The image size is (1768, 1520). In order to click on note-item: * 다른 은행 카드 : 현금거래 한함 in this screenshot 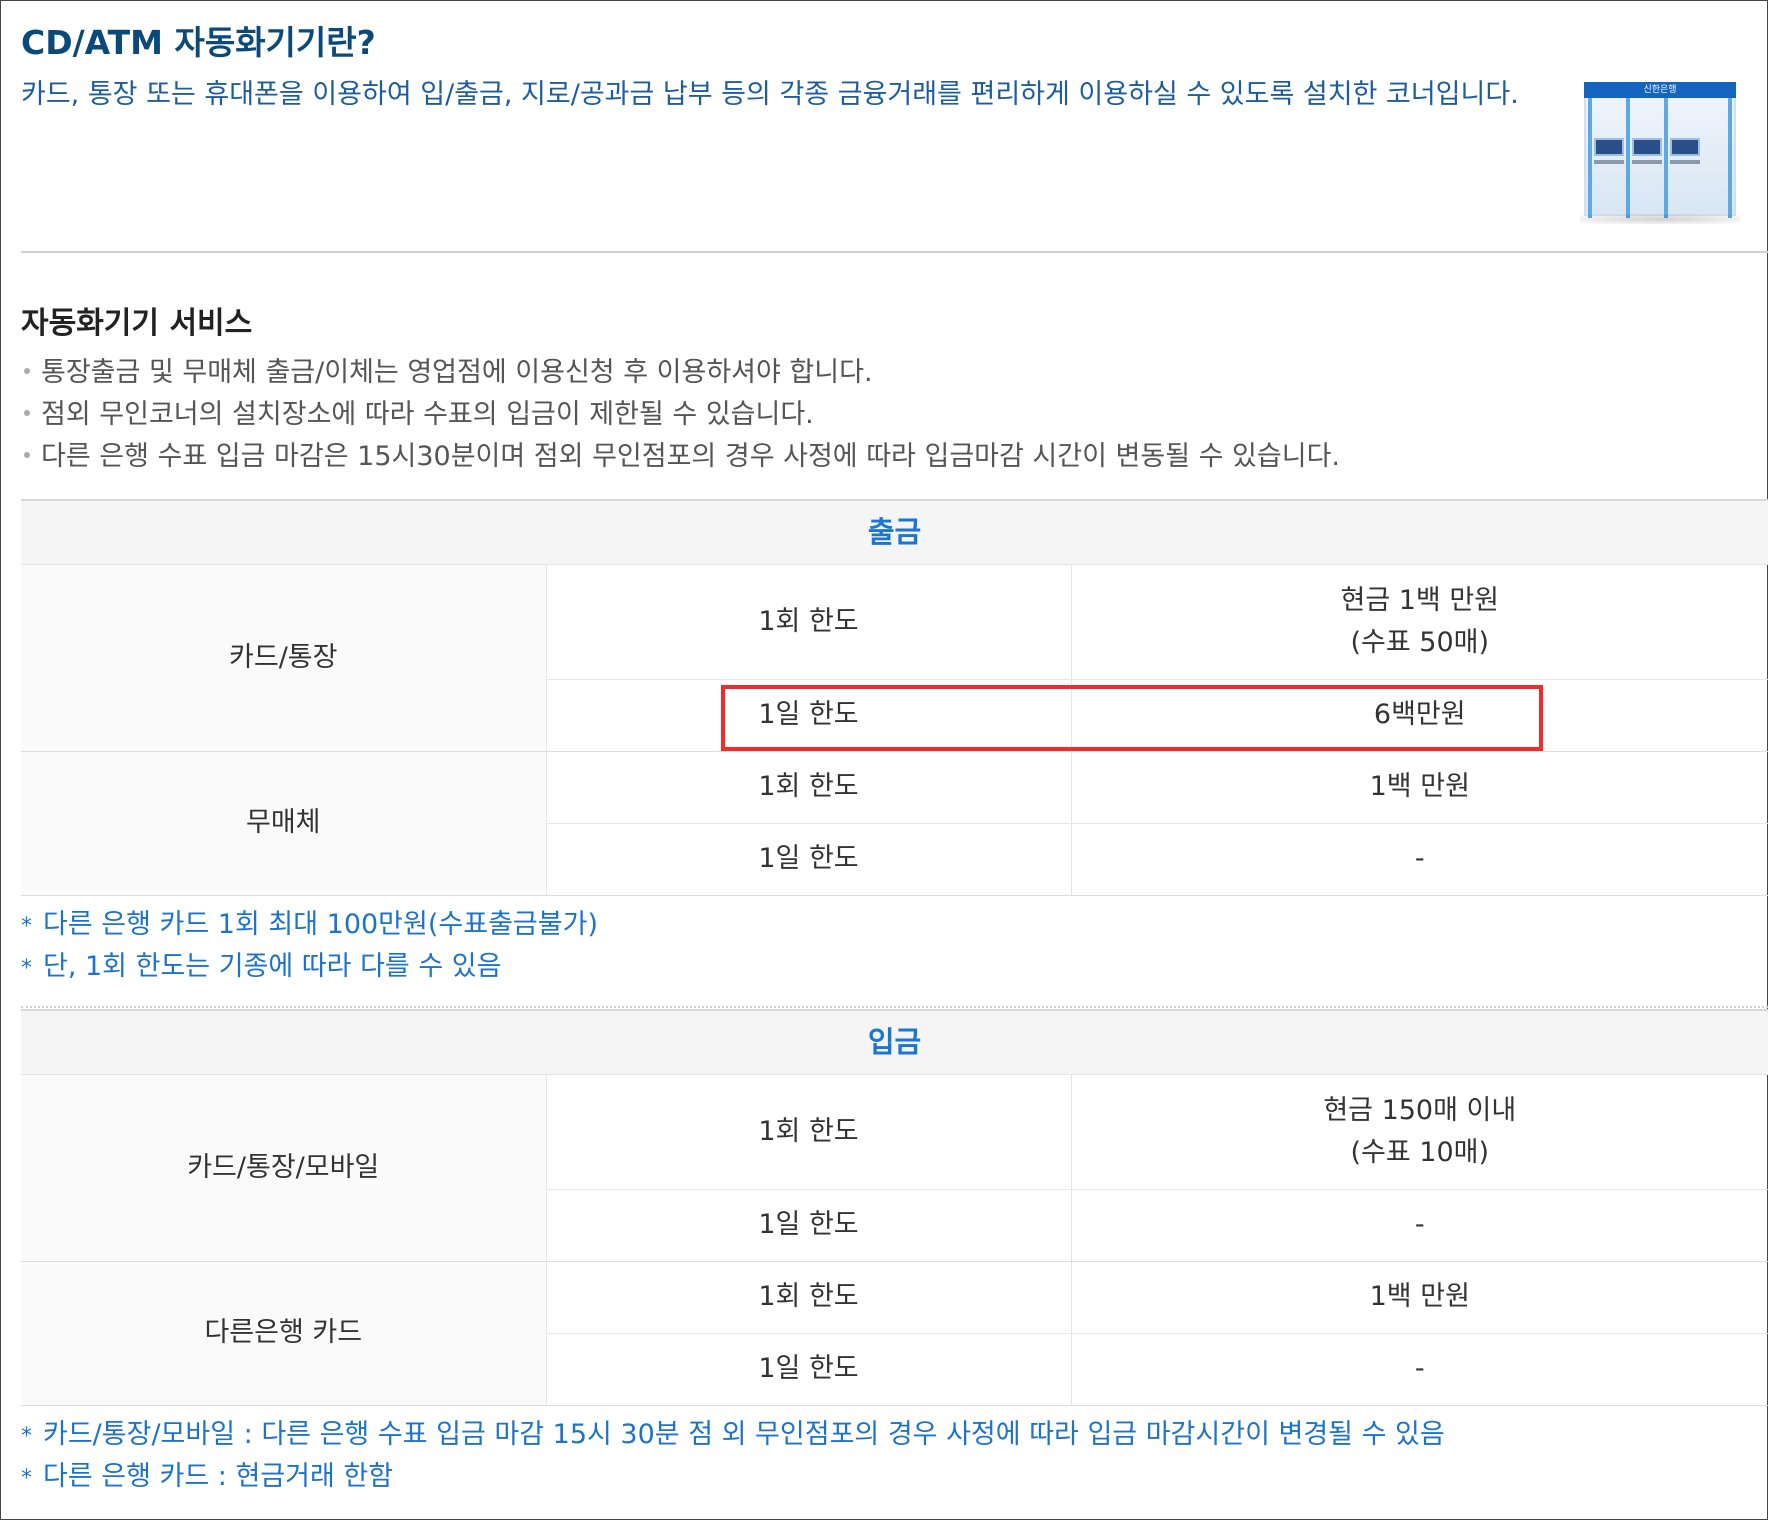, I will do `click(733, 1477)`.